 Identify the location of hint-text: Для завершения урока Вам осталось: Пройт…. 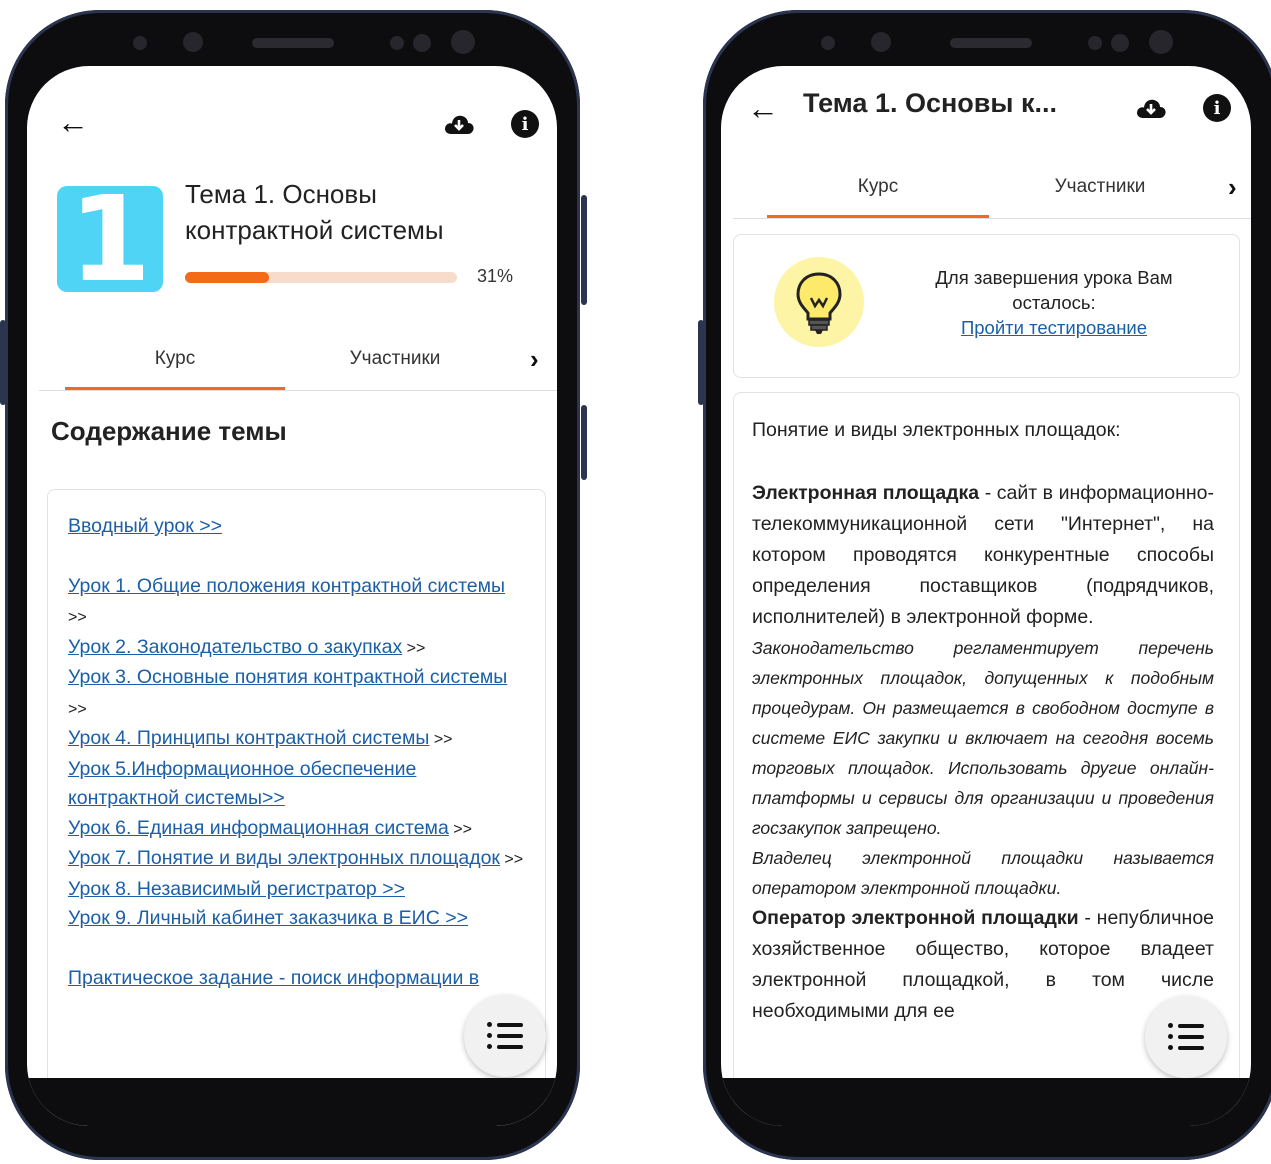
(1054, 302).